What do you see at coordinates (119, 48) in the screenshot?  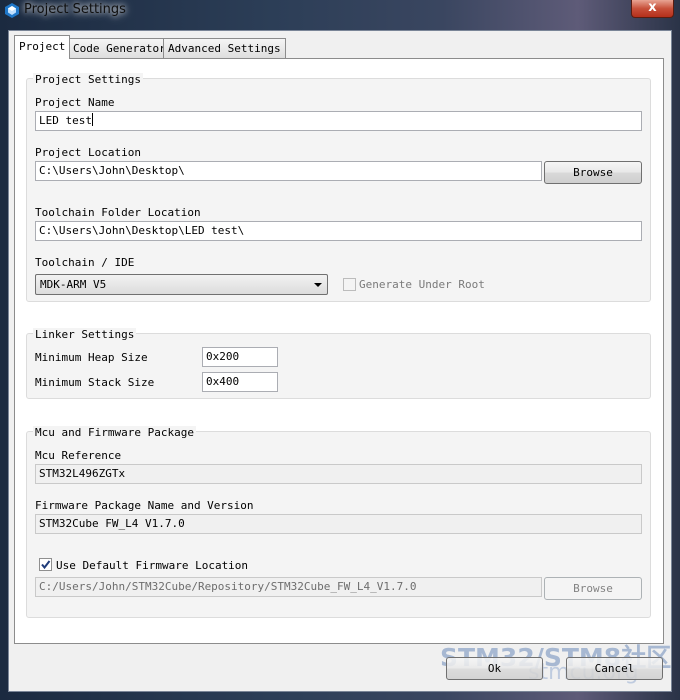 I see `tab-code-generator: Code Generator` at bounding box center [119, 48].